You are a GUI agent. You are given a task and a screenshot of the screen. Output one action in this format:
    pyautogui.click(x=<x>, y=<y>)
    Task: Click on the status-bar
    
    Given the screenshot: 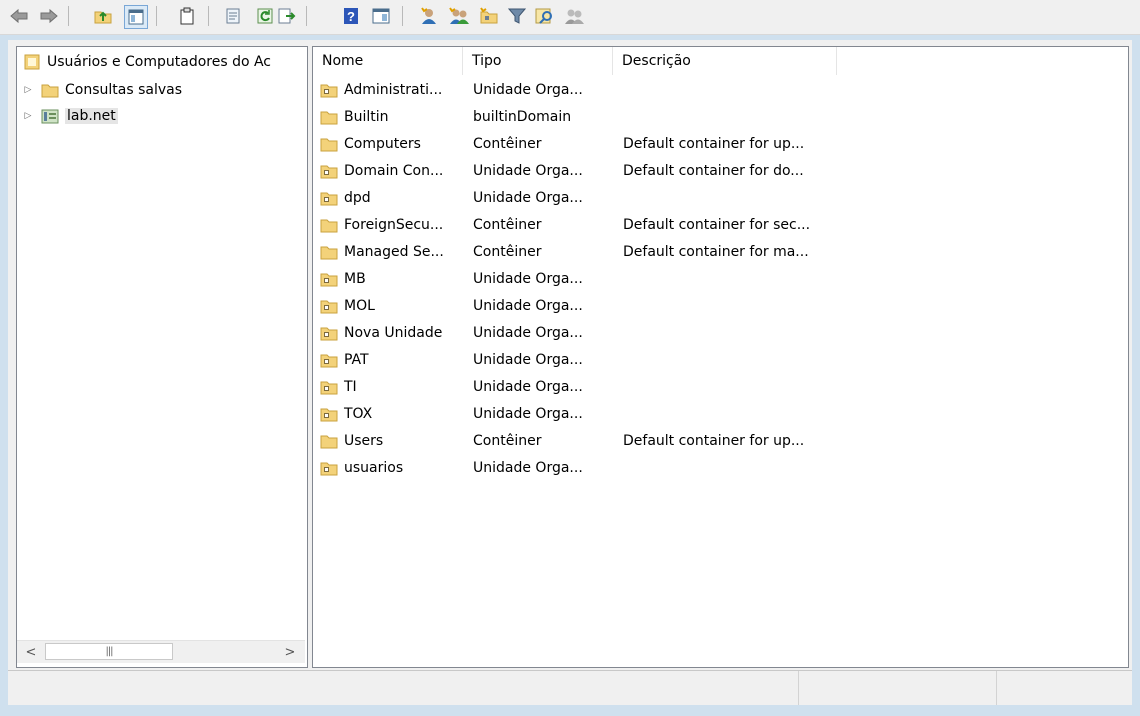 What is the action you would take?
    pyautogui.click(x=570, y=687)
    